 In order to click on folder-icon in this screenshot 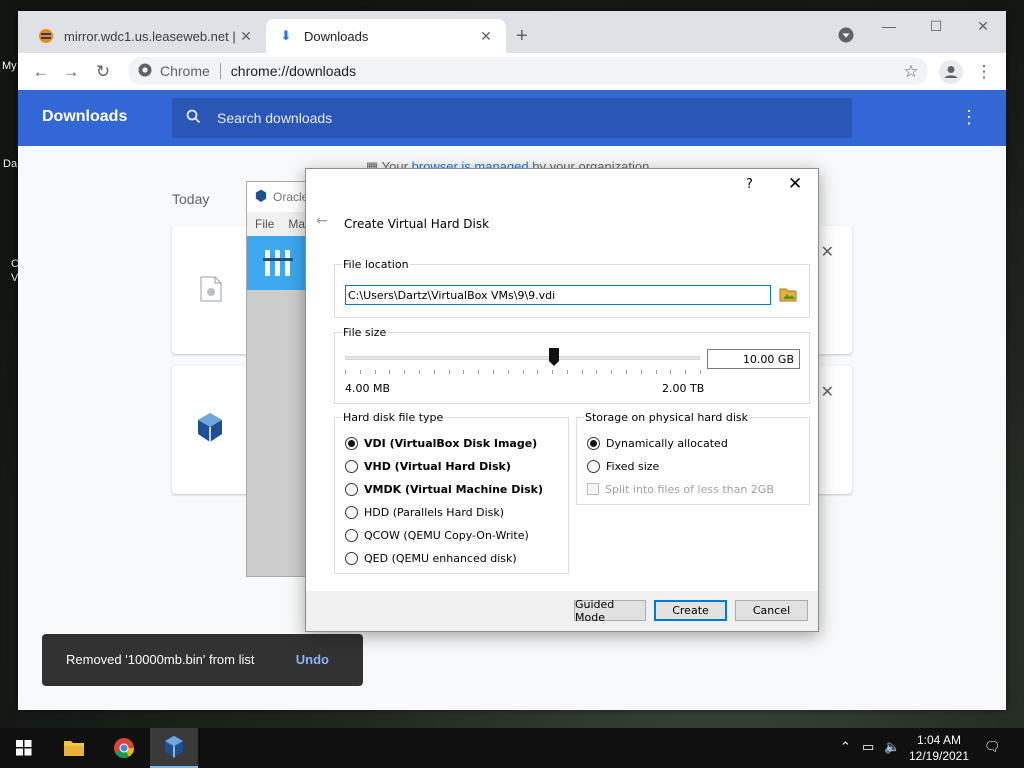, I will do `click(788, 294)`.